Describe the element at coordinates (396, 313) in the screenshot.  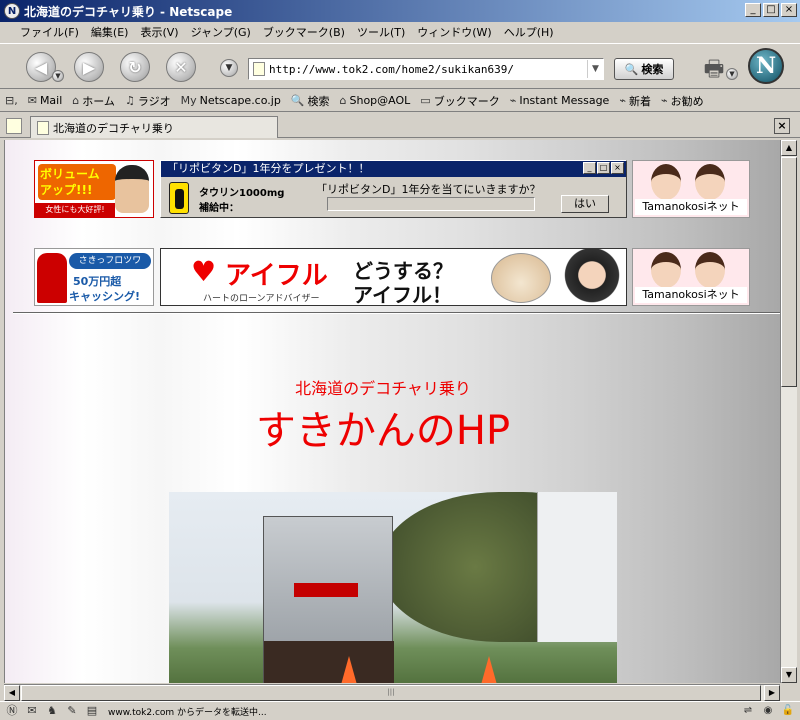
I see `horizontal-rule` at that location.